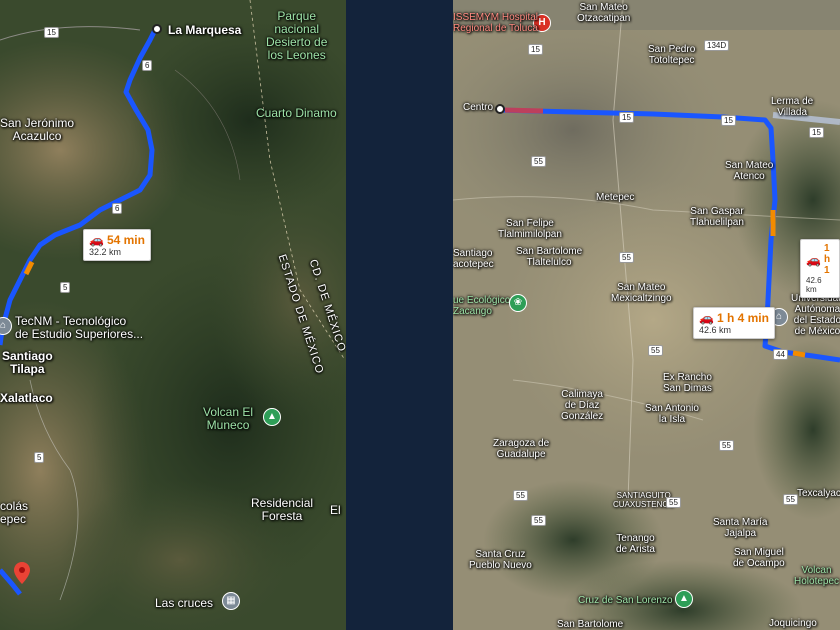 The image size is (840, 630). What do you see at coordinates (780, 354) in the screenshot?
I see `road-shield: 44` at bounding box center [780, 354].